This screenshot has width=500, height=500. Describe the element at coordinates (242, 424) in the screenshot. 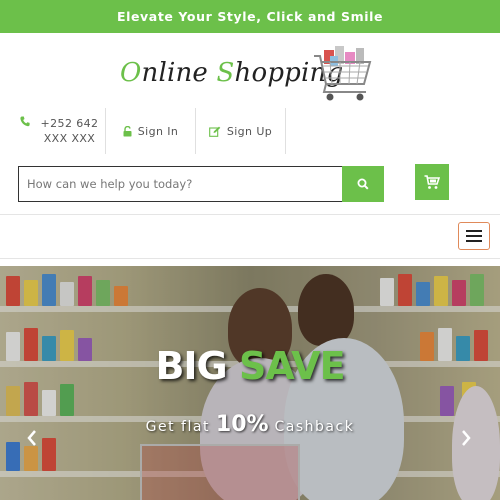

I see `hero-sub-percent: 10%` at that location.